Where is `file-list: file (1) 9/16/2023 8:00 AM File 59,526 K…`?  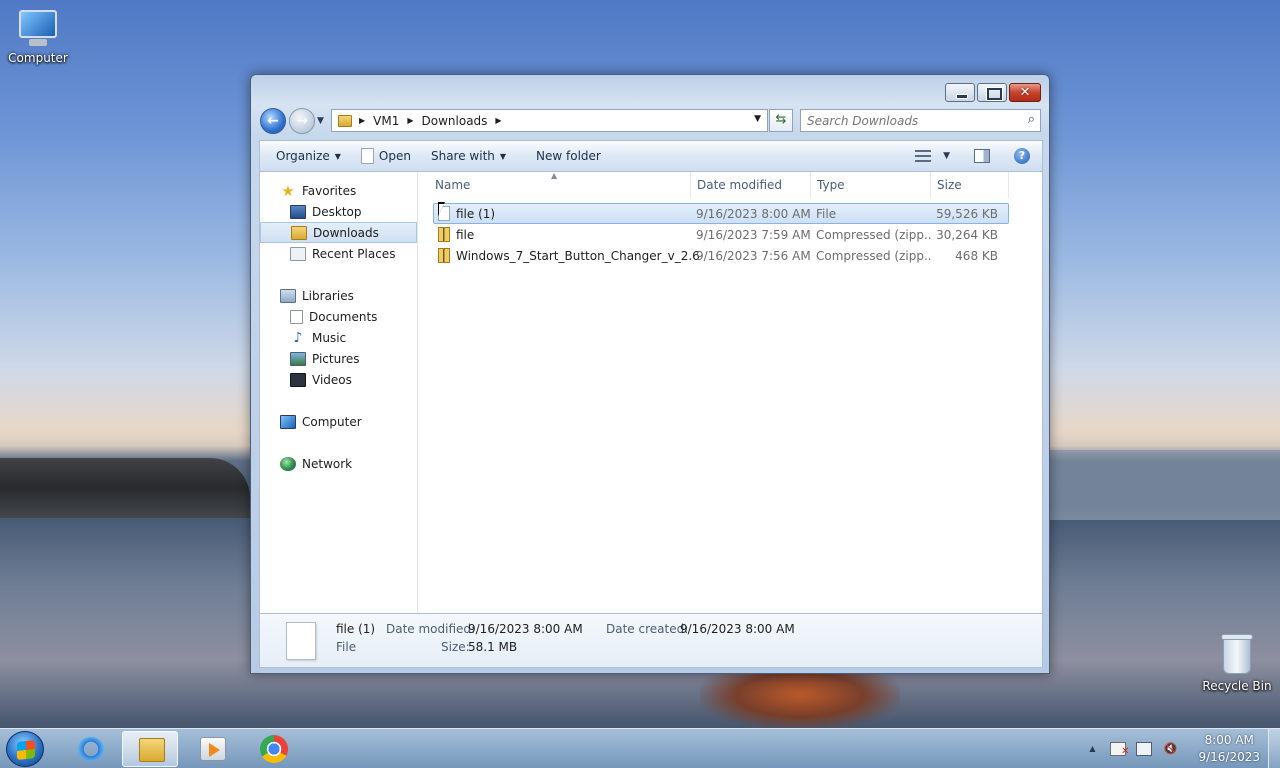 file-list: file (1) 9/16/2023 8:00 AM File 59,526 K… is located at coordinates (721, 234).